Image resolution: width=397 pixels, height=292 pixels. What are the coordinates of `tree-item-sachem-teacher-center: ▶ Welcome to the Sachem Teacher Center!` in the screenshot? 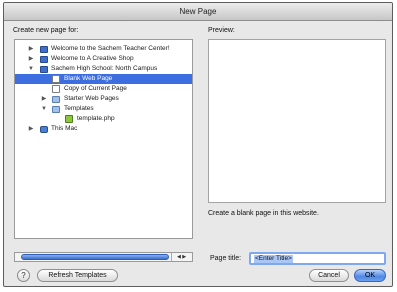 It's located at (103, 49).